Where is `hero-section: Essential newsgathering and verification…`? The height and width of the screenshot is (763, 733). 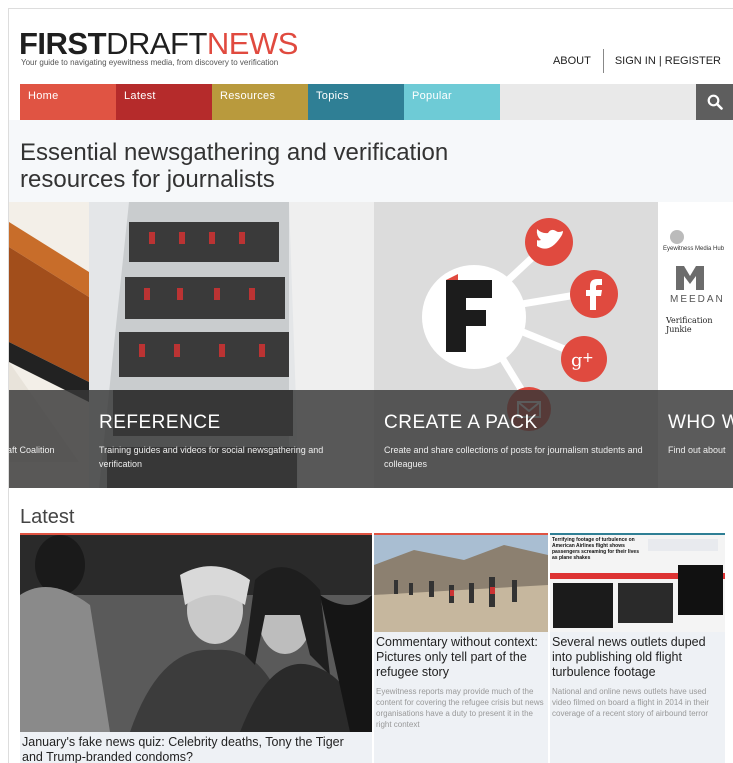 hero-section: Essential newsgathering and verification… is located at coordinates (371, 161).